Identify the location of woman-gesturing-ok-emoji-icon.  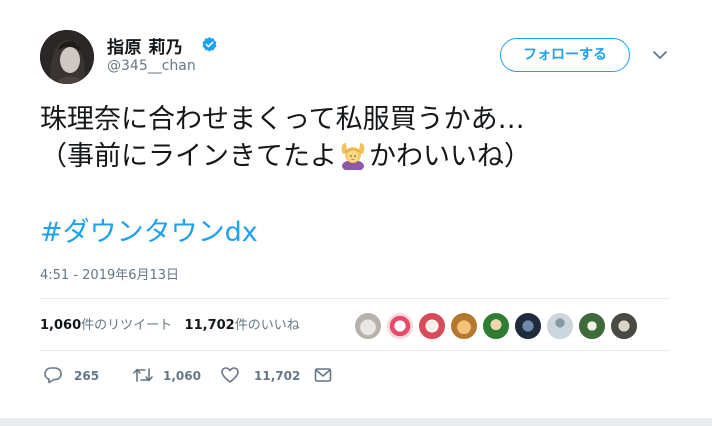
(353, 156).